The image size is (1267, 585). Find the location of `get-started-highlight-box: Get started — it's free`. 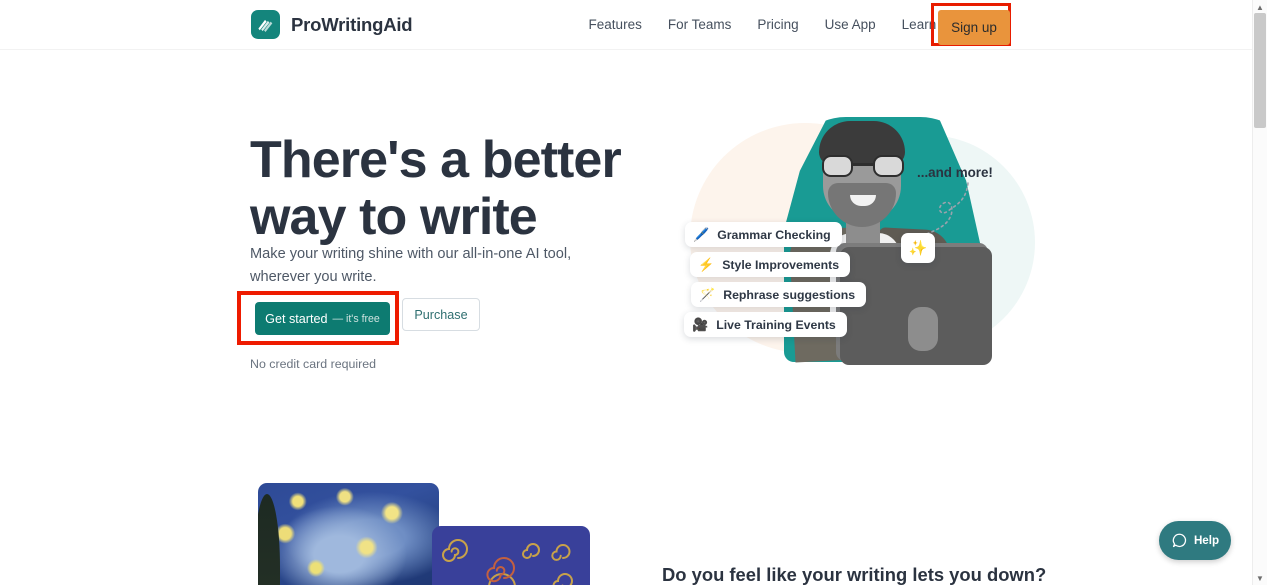

get-started-highlight-box: Get started — it's free is located at coordinates (318, 318).